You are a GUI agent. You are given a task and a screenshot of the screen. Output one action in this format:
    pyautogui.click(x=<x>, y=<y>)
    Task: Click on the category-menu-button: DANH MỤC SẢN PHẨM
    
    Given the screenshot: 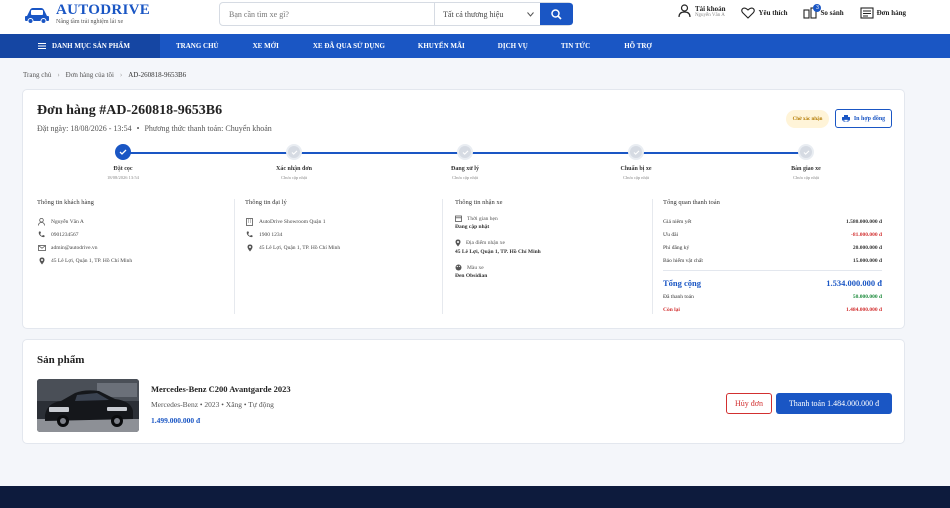 What is the action you would take?
    pyautogui.click(x=80, y=46)
    